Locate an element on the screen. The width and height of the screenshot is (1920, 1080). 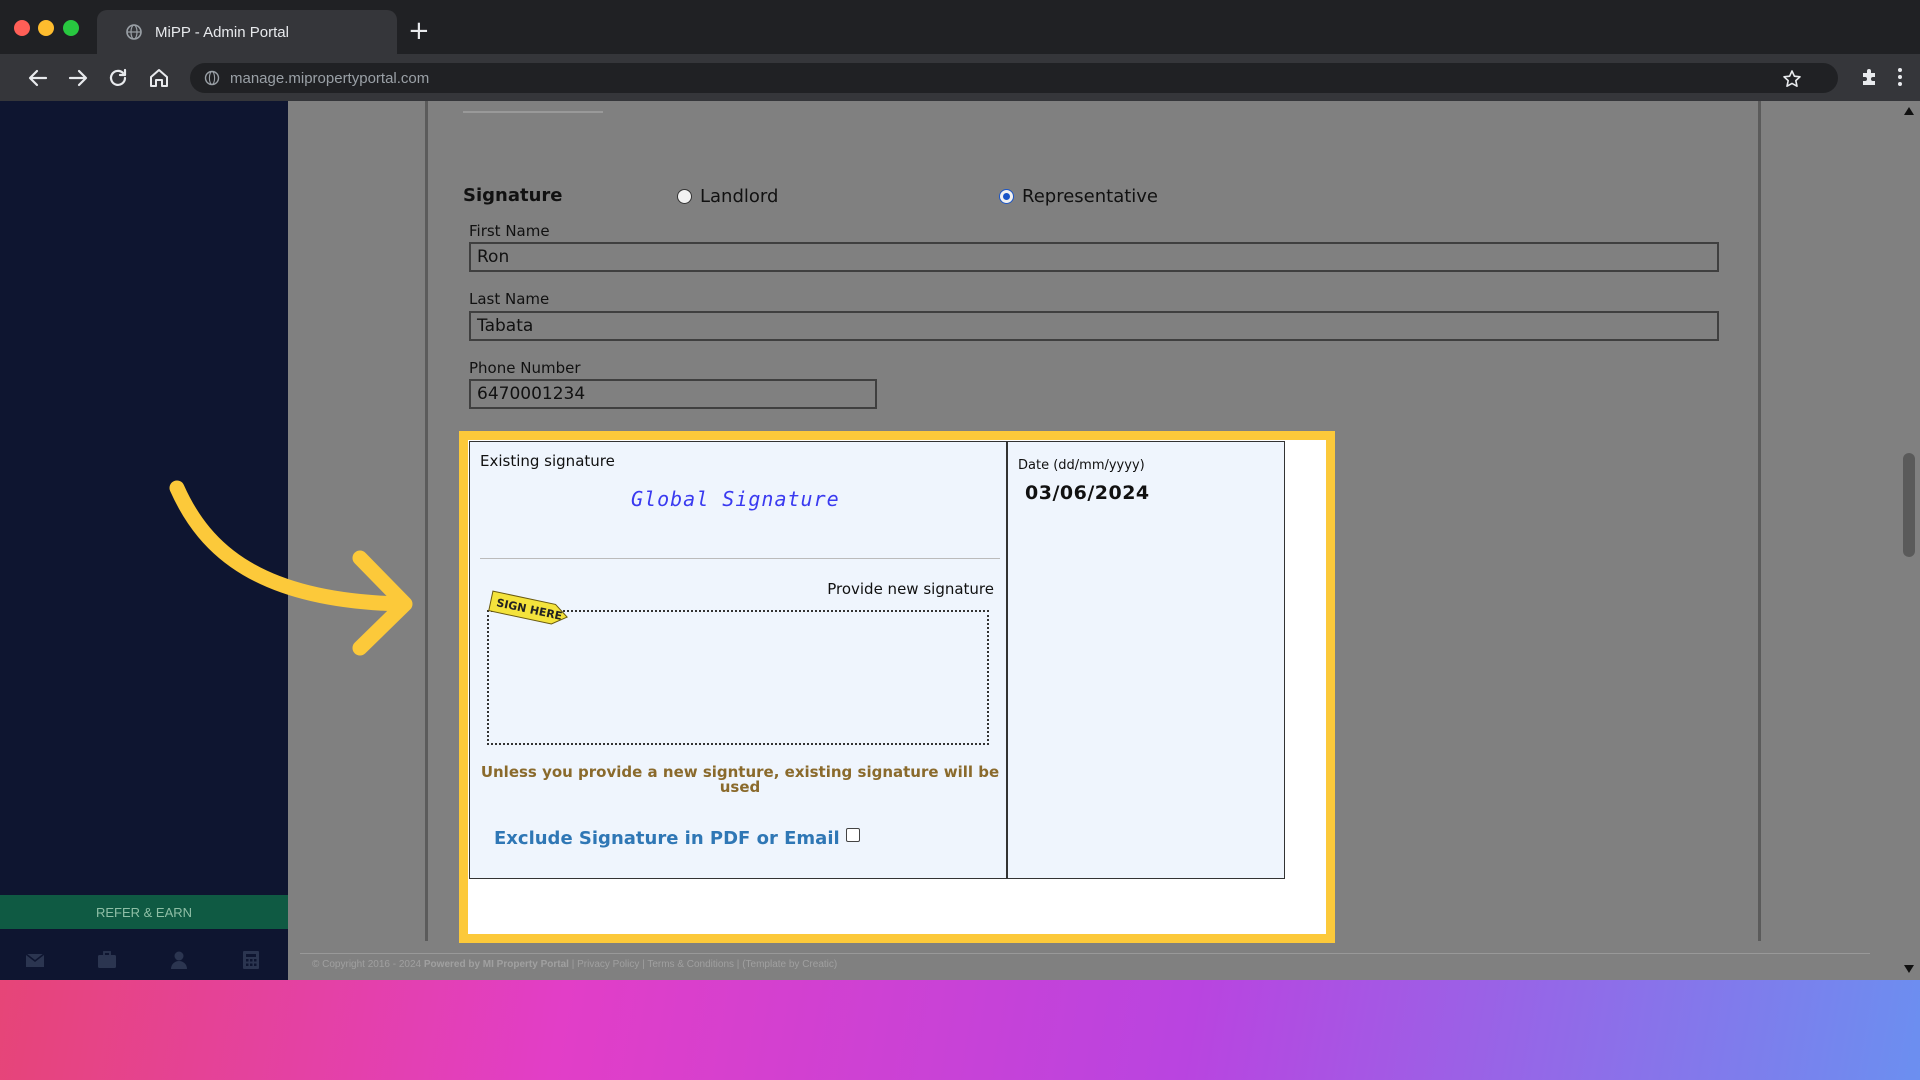
globe-icon is located at coordinates (134, 32).